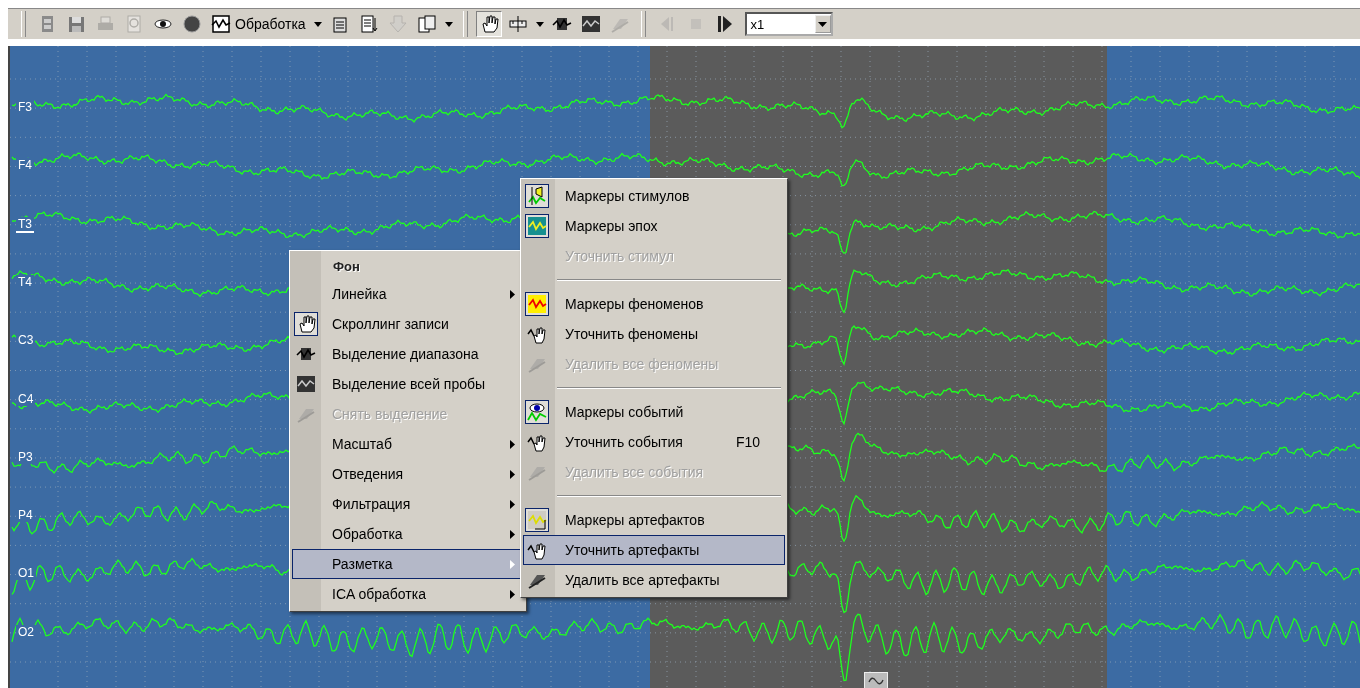 The height and width of the screenshot is (688, 1360). Describe the element at coordinates (408, 504) in the screenshot. I see `menu-item: Фильтрация` at that location.